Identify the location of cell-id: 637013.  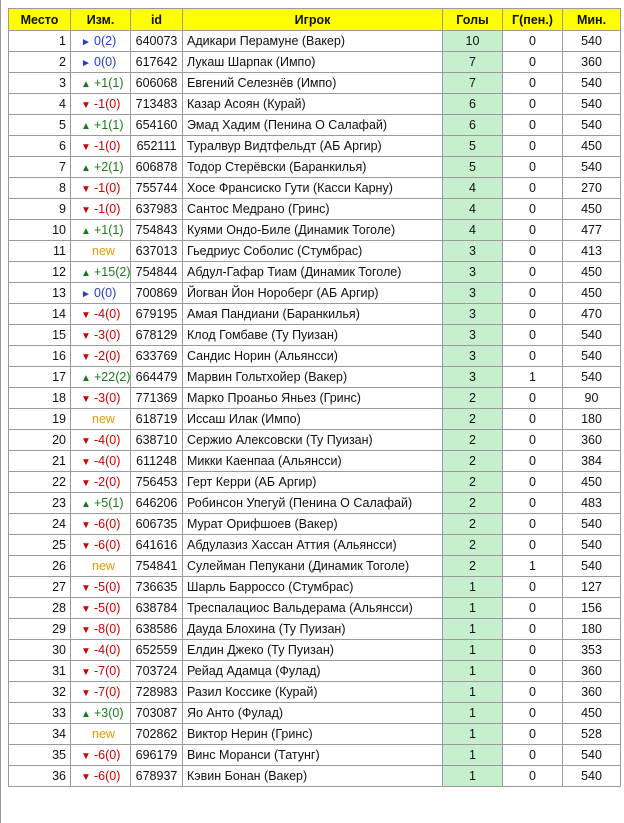
(156, 251).